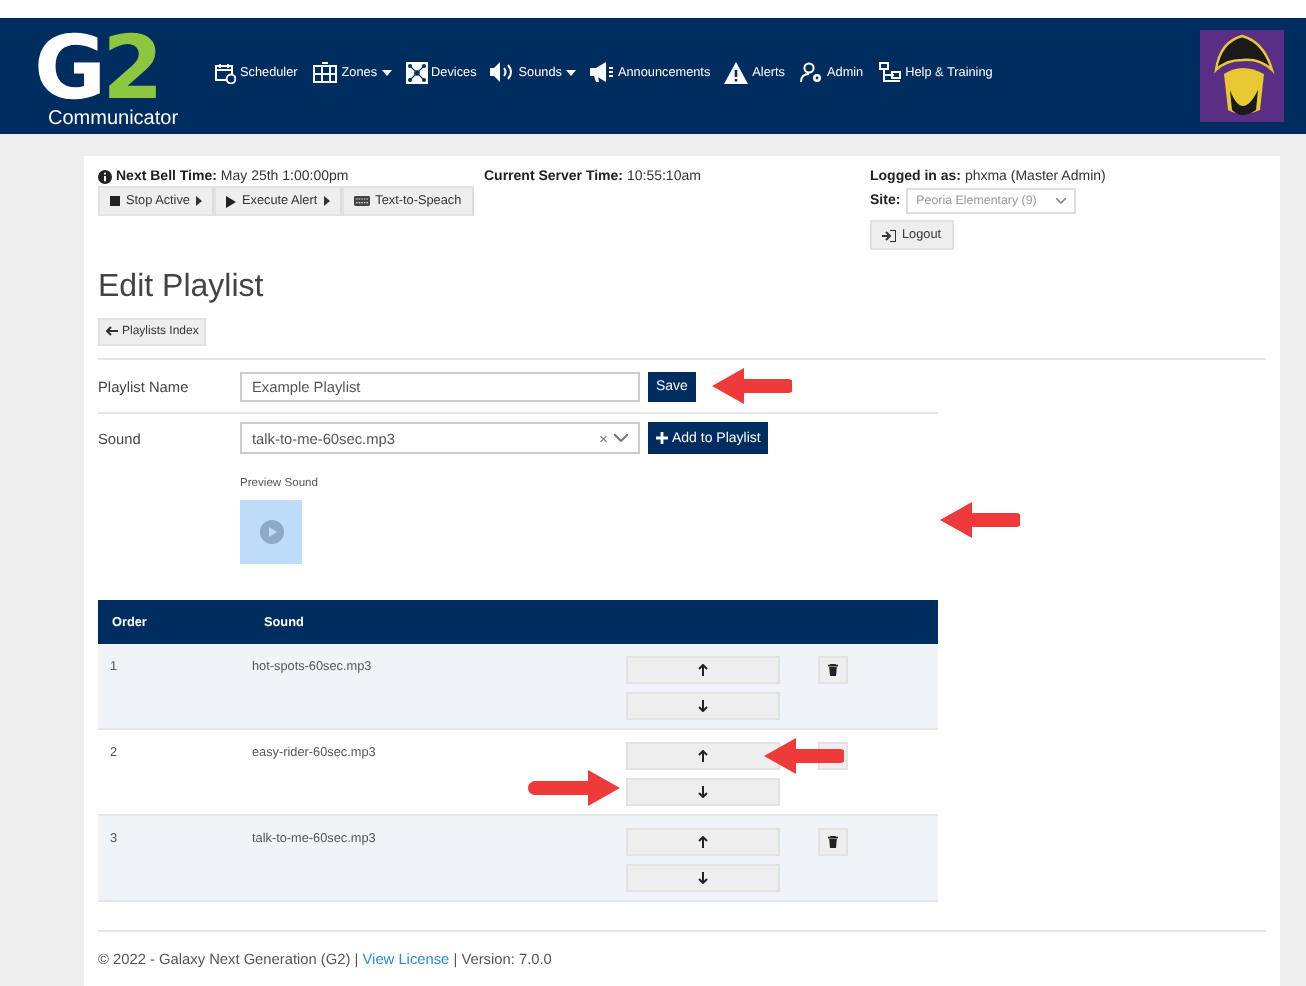  Describe the element at coordinates (68, 70) in the screenshot. I see `logo-letter: G` at that location.